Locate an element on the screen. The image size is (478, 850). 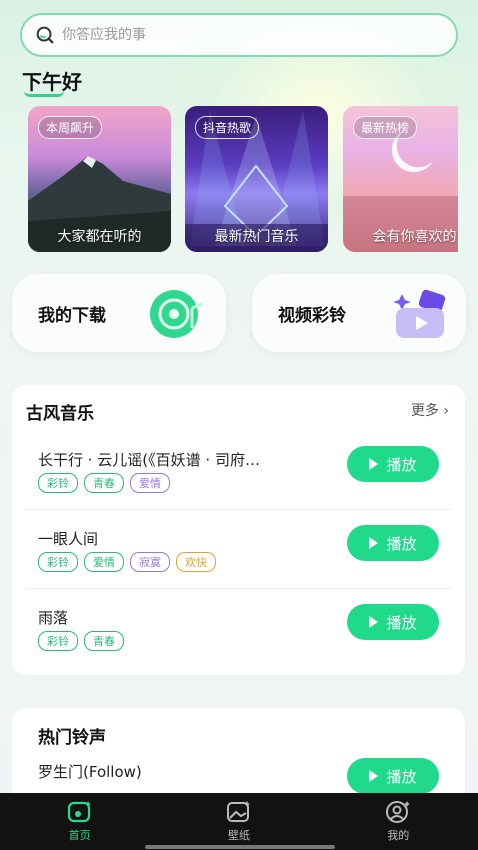
search-bar is located at coordinates (239, 35).